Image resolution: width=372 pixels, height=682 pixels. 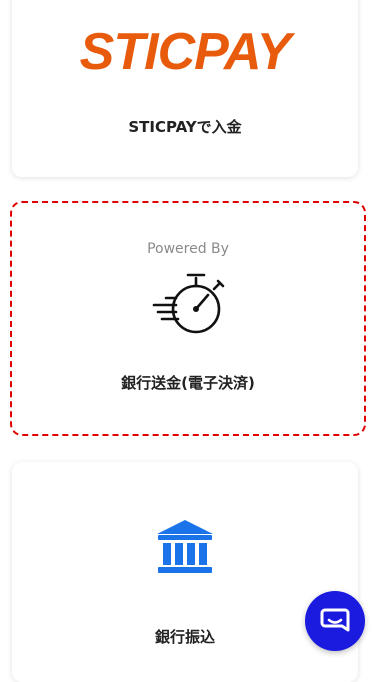 I want to click on payment-option-label: STICPAYで入金, so click(x=185, y=127).